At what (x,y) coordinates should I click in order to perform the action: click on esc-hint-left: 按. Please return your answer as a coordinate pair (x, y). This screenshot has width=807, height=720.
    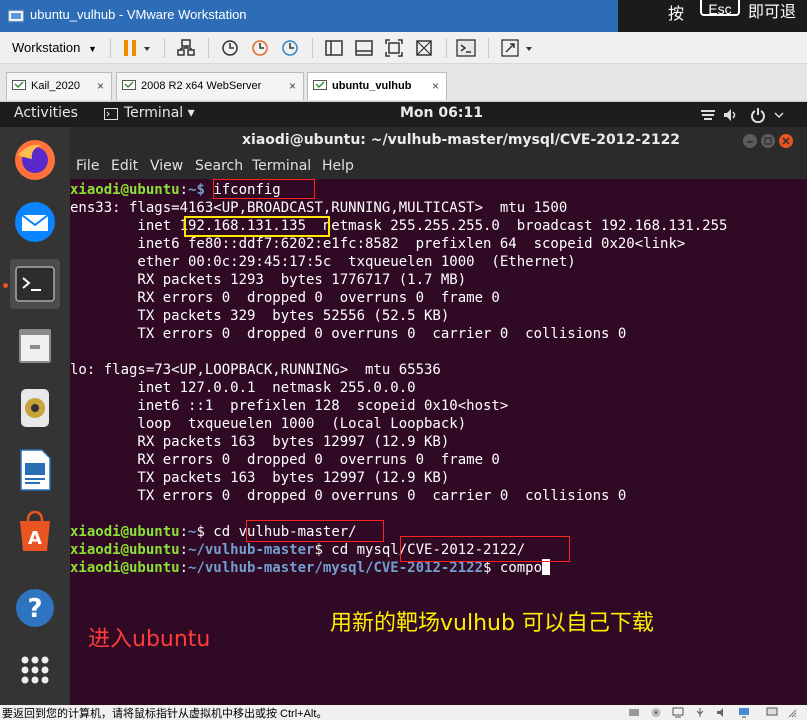
    Looking at the image, I should click on (676, 13).